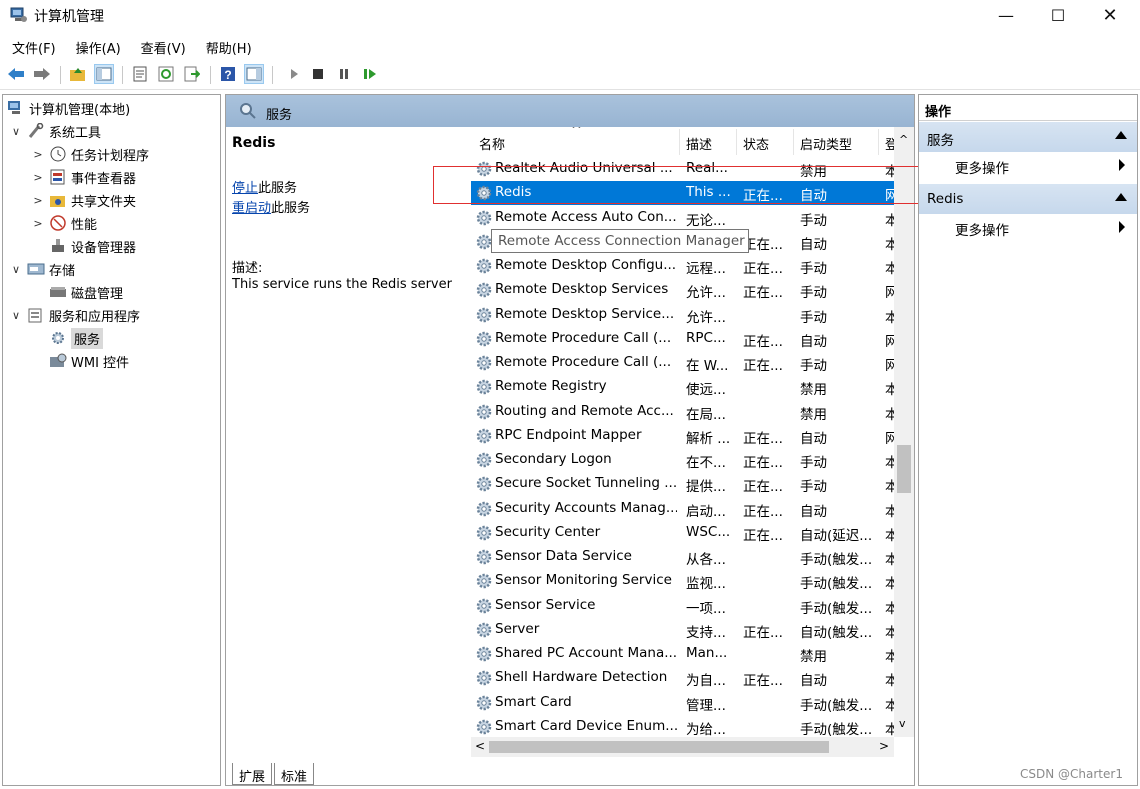 The width and height of the screenshot is (1140, 789). I want to click on restart-service-icon, so click(370, 74).